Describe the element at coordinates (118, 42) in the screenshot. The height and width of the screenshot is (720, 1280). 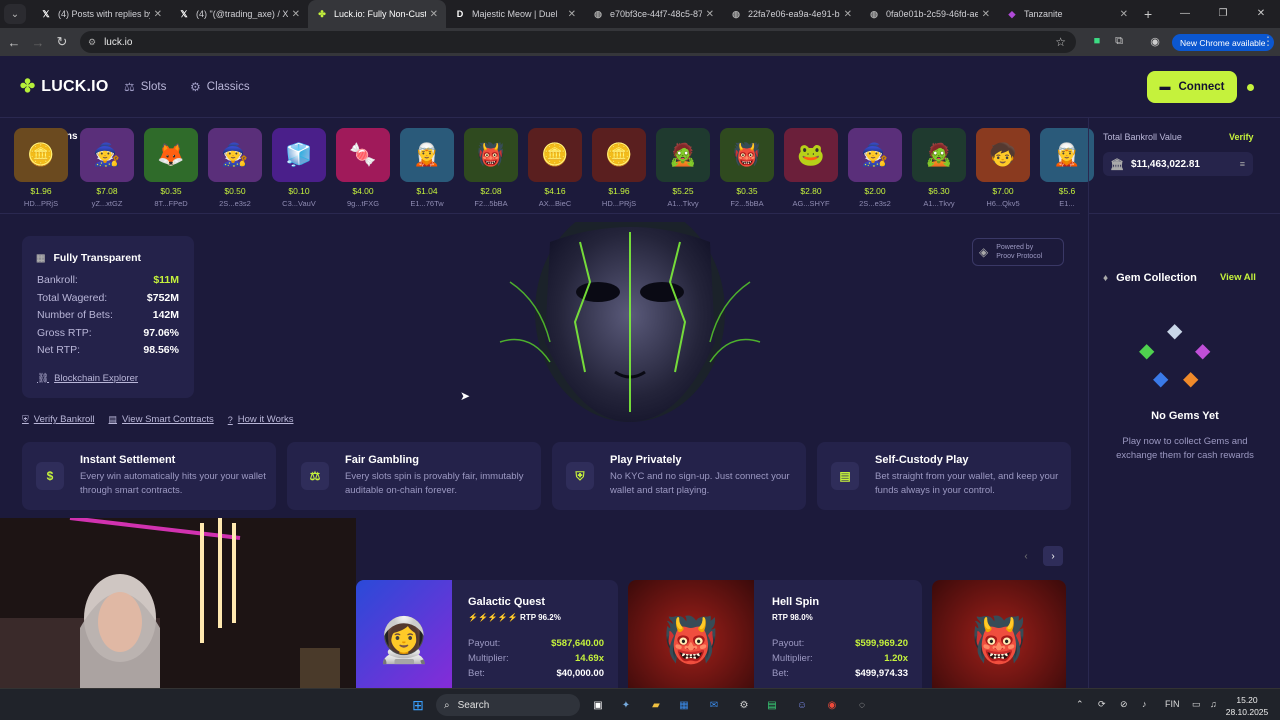
I see `url-text: luck.io` at that location.